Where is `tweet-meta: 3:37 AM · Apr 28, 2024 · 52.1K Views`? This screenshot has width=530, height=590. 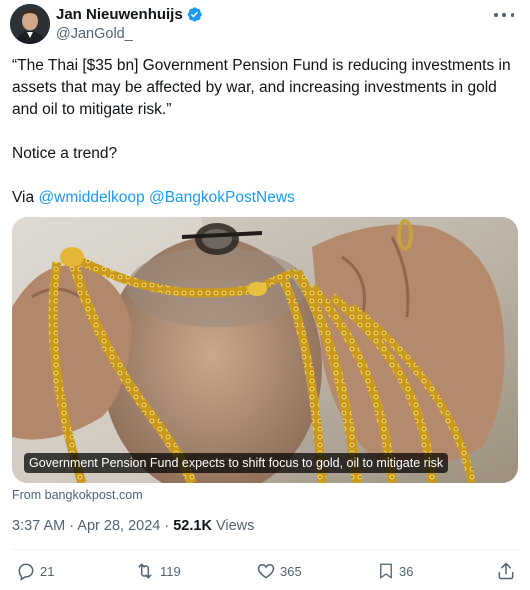 tweet-meta: 3:37 AM · Apr 28, 2024 · 52.1K Views is located at coordinates (133, 526).